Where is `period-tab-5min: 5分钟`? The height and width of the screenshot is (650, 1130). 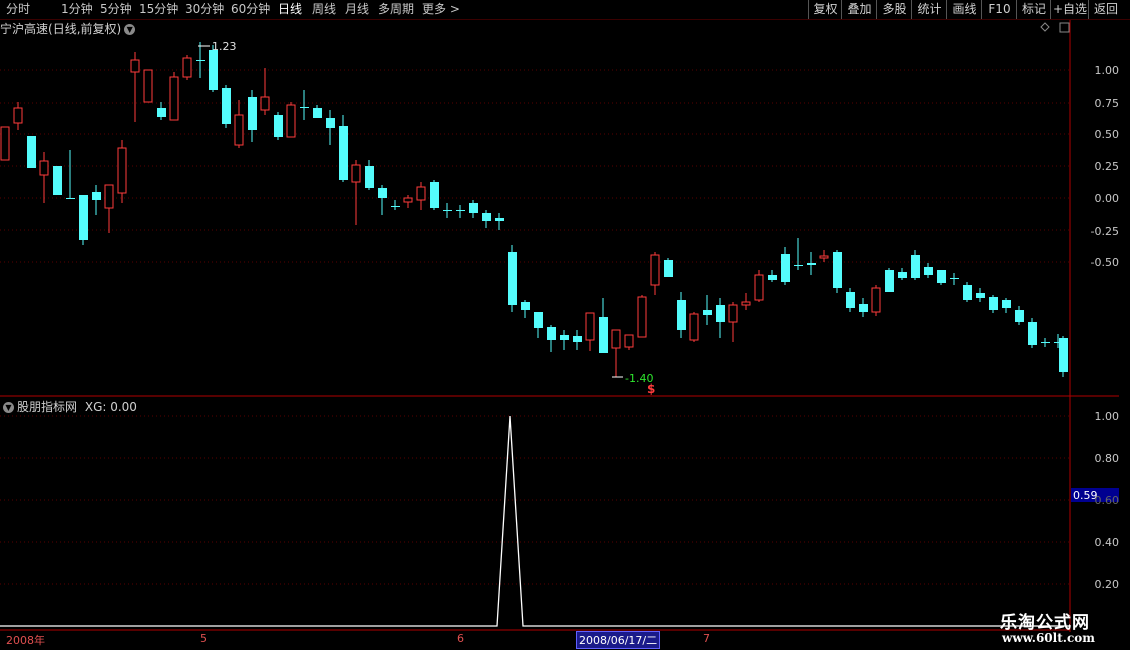 period-tab-5min: 5分钟 is located at coordinates (116, 9).